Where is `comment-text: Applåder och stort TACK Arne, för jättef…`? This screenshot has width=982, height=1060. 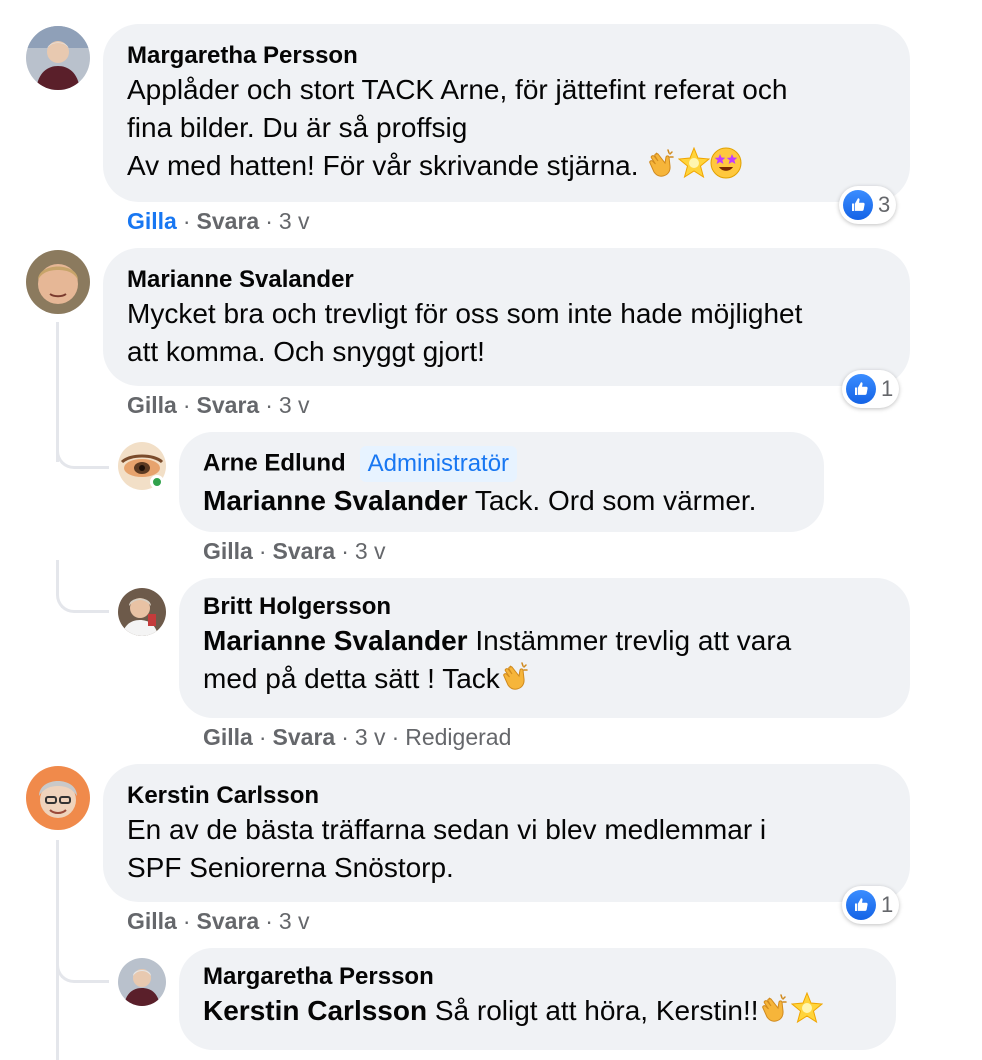 comment-text: Applåder och stort TACK Arne, för jättef… is located at coordinates (506, 128).